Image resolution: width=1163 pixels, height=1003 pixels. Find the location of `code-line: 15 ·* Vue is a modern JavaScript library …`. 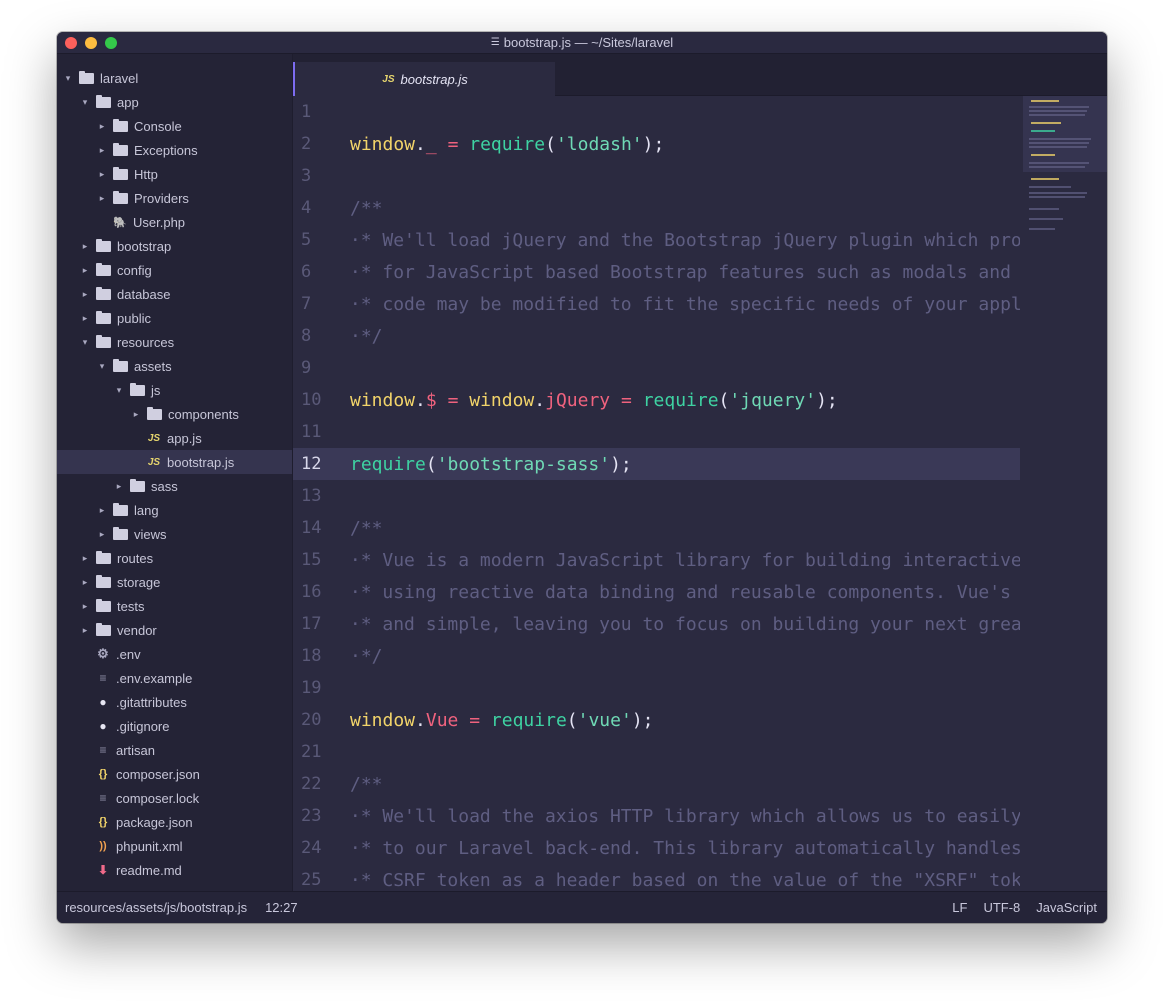

code-line: 15 ·* Vue is a modern JavaScript library … is located at coordinates (656, 560).